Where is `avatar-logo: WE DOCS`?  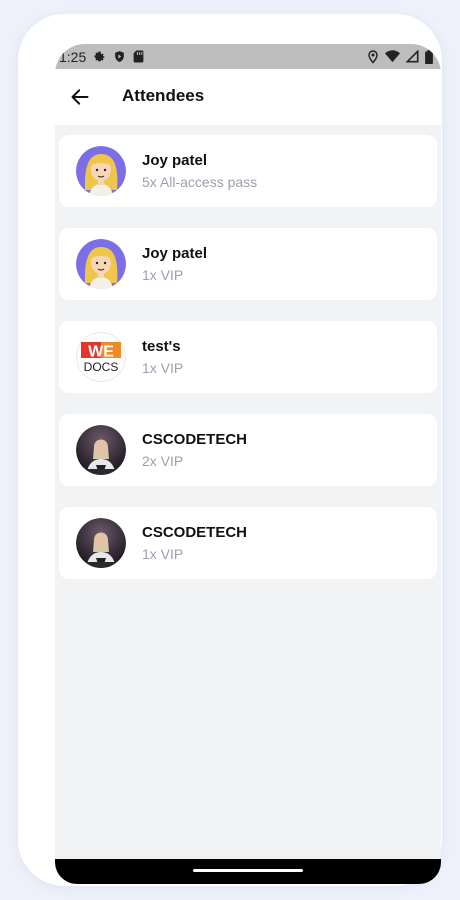 avatar-logo: WE DOCS is located at coordinates (101, 357).